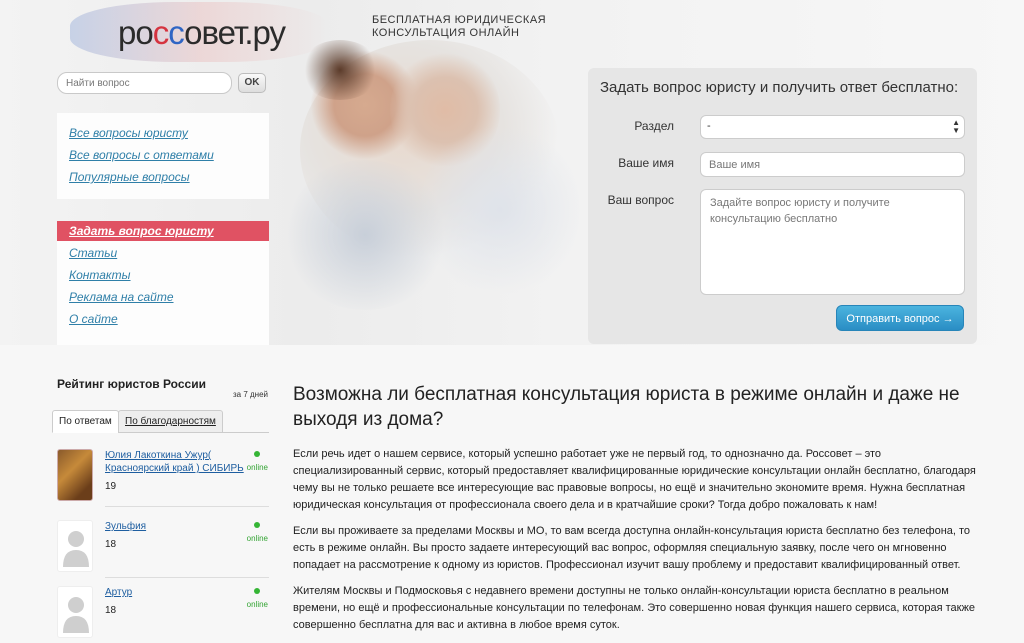 This screenshot has width=1024, height=643. I want to click on search-ok-button: OK, so click(252, 83).